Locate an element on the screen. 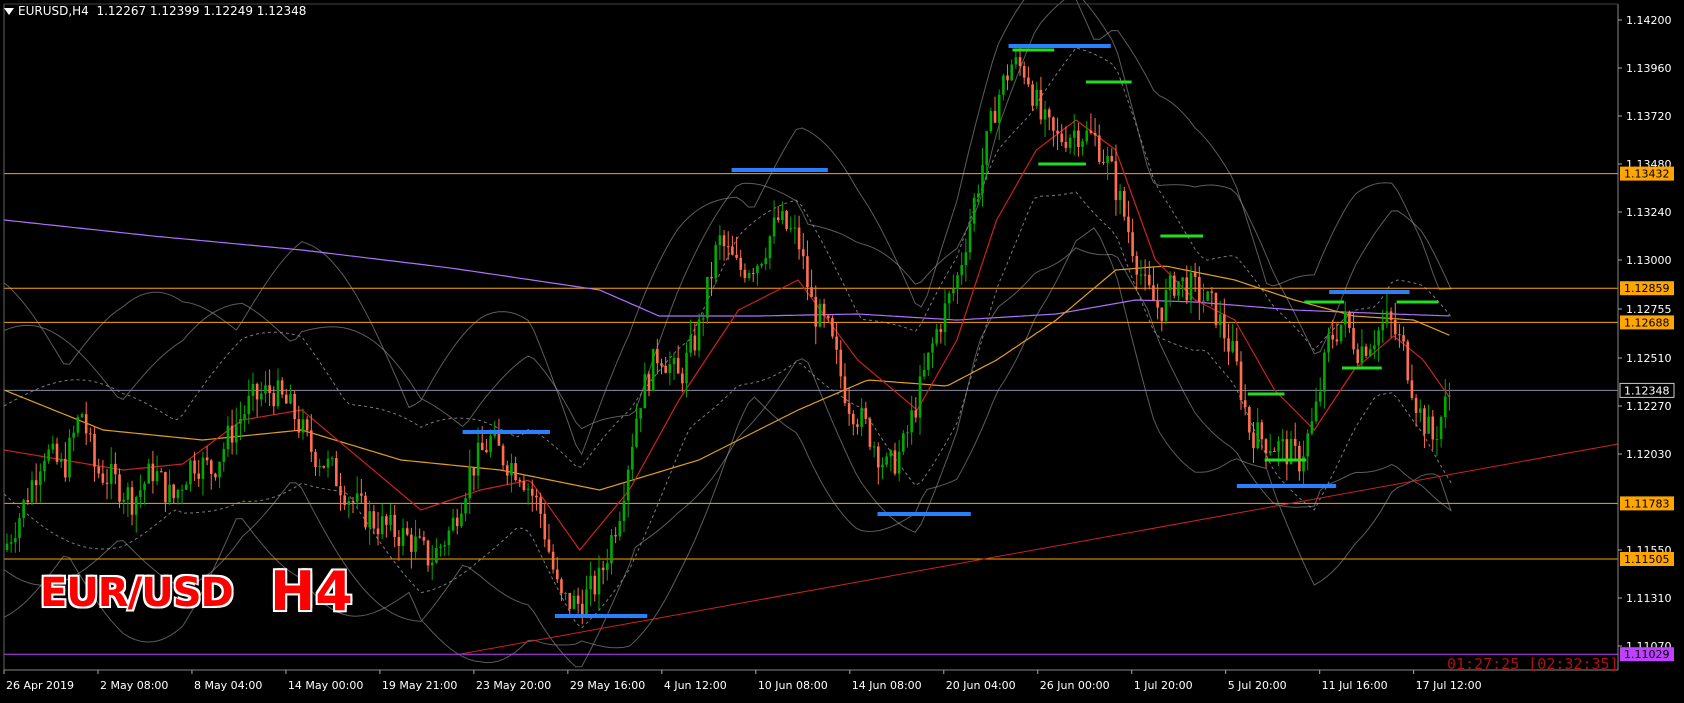  x-tick-label: 10 Jun 08:00 is located at coordinates (793, 685).